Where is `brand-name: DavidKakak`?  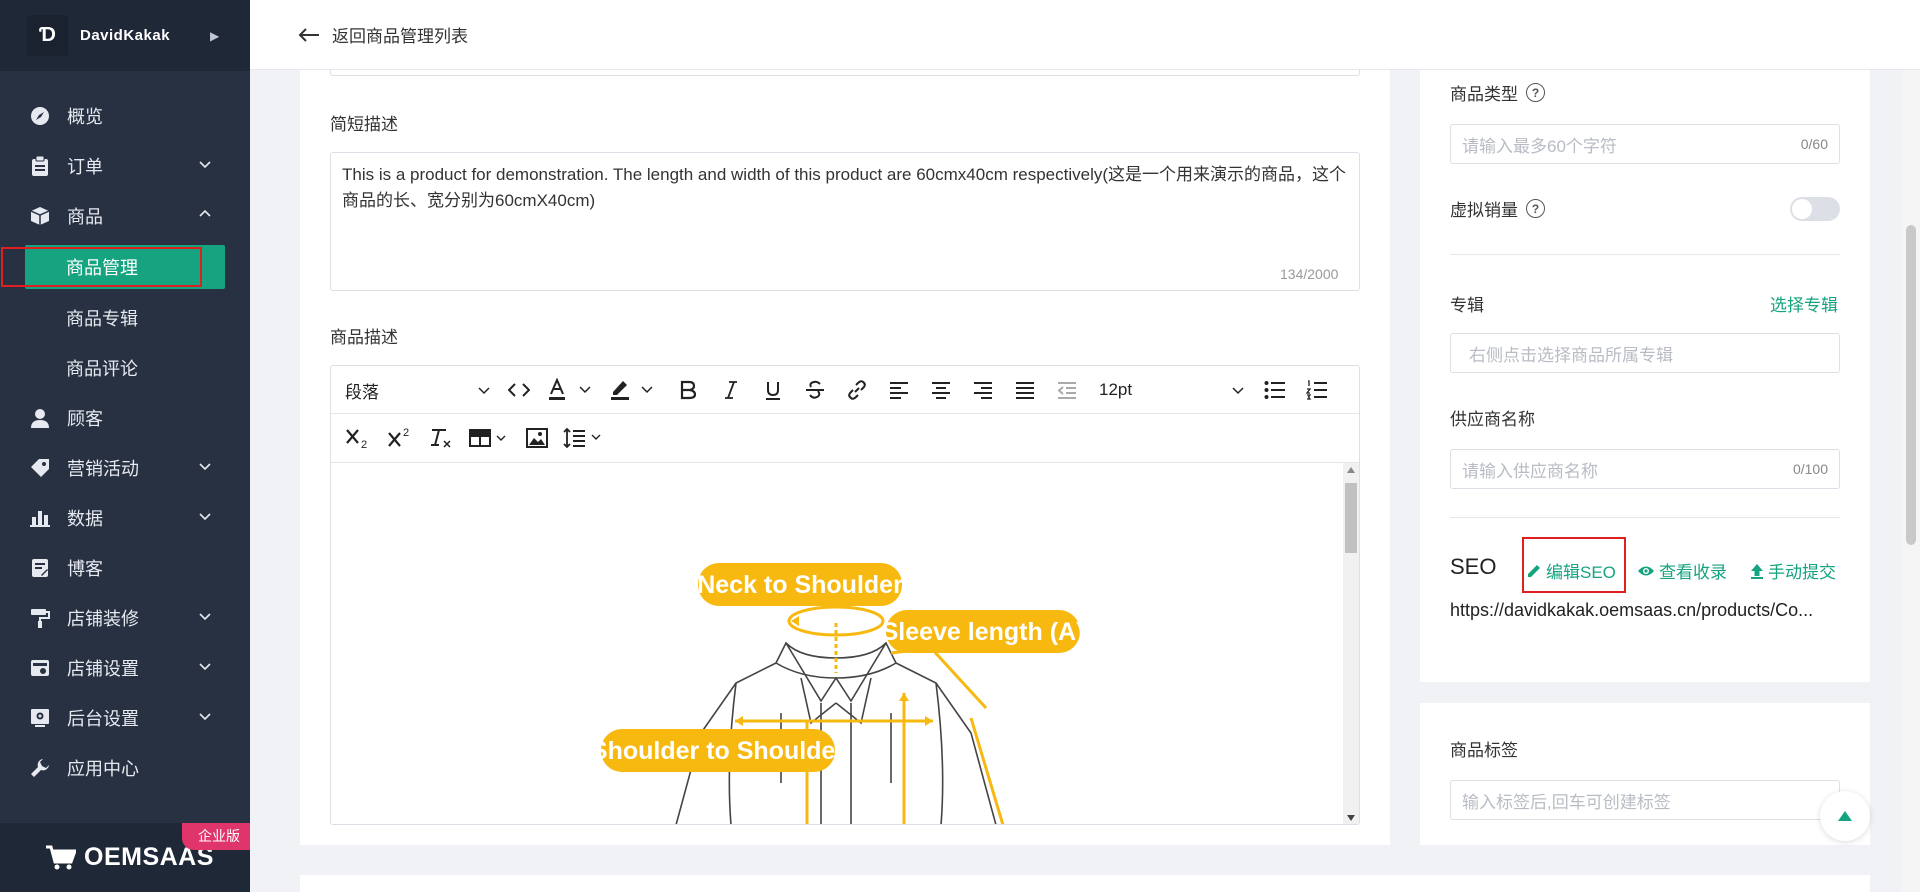
brand-name: DavidKakak is located at coordinates (125, 35).